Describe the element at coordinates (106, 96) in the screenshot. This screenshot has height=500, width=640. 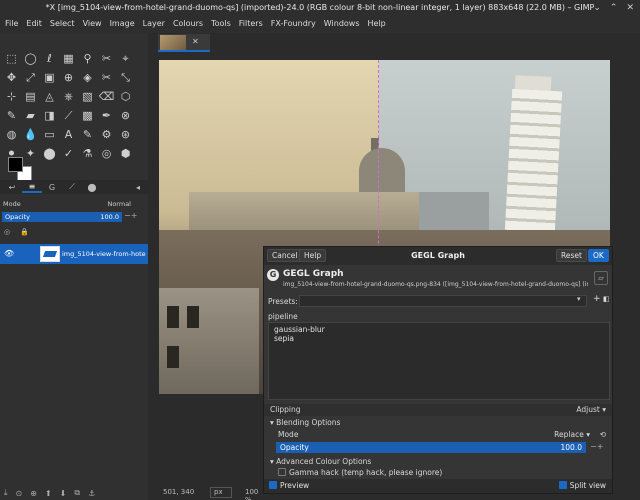
I see `tool-icon: ⌫` at that location.